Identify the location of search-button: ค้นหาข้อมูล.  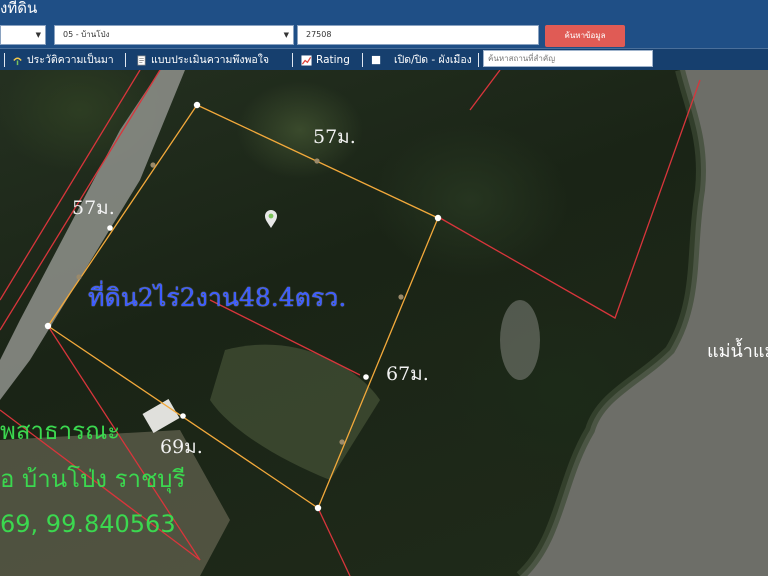
(585, 36).